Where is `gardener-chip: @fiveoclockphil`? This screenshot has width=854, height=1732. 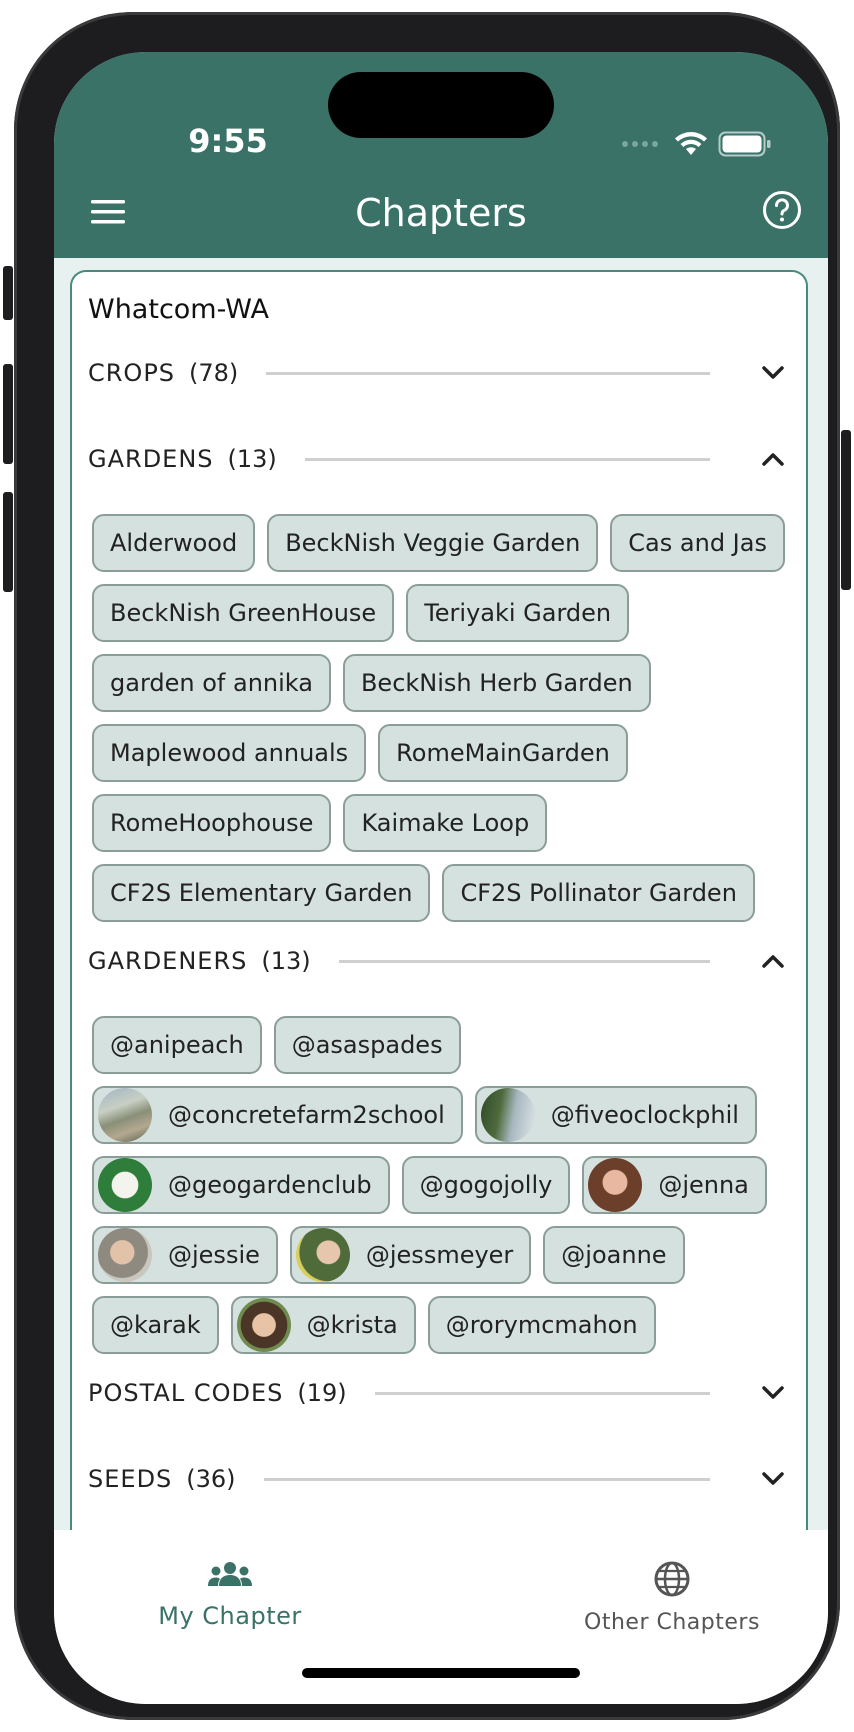 gardener-chip: @fiveoclockphil is located at coordinates (615, 1115).